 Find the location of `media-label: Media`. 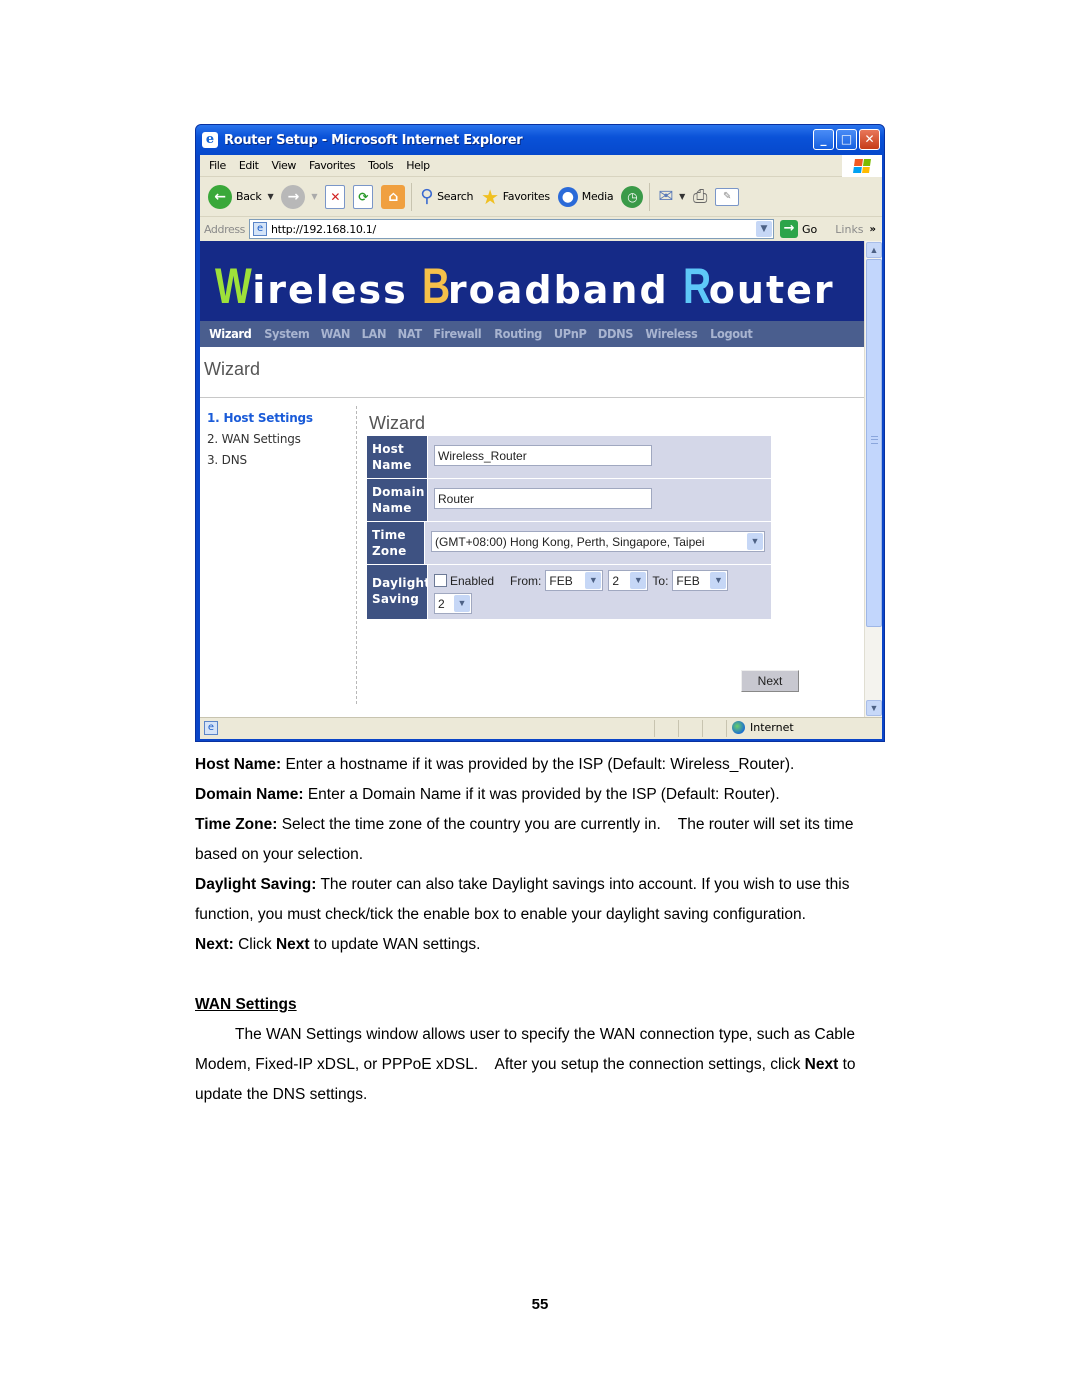

media-label: Media is located at coordinates (597, 196).